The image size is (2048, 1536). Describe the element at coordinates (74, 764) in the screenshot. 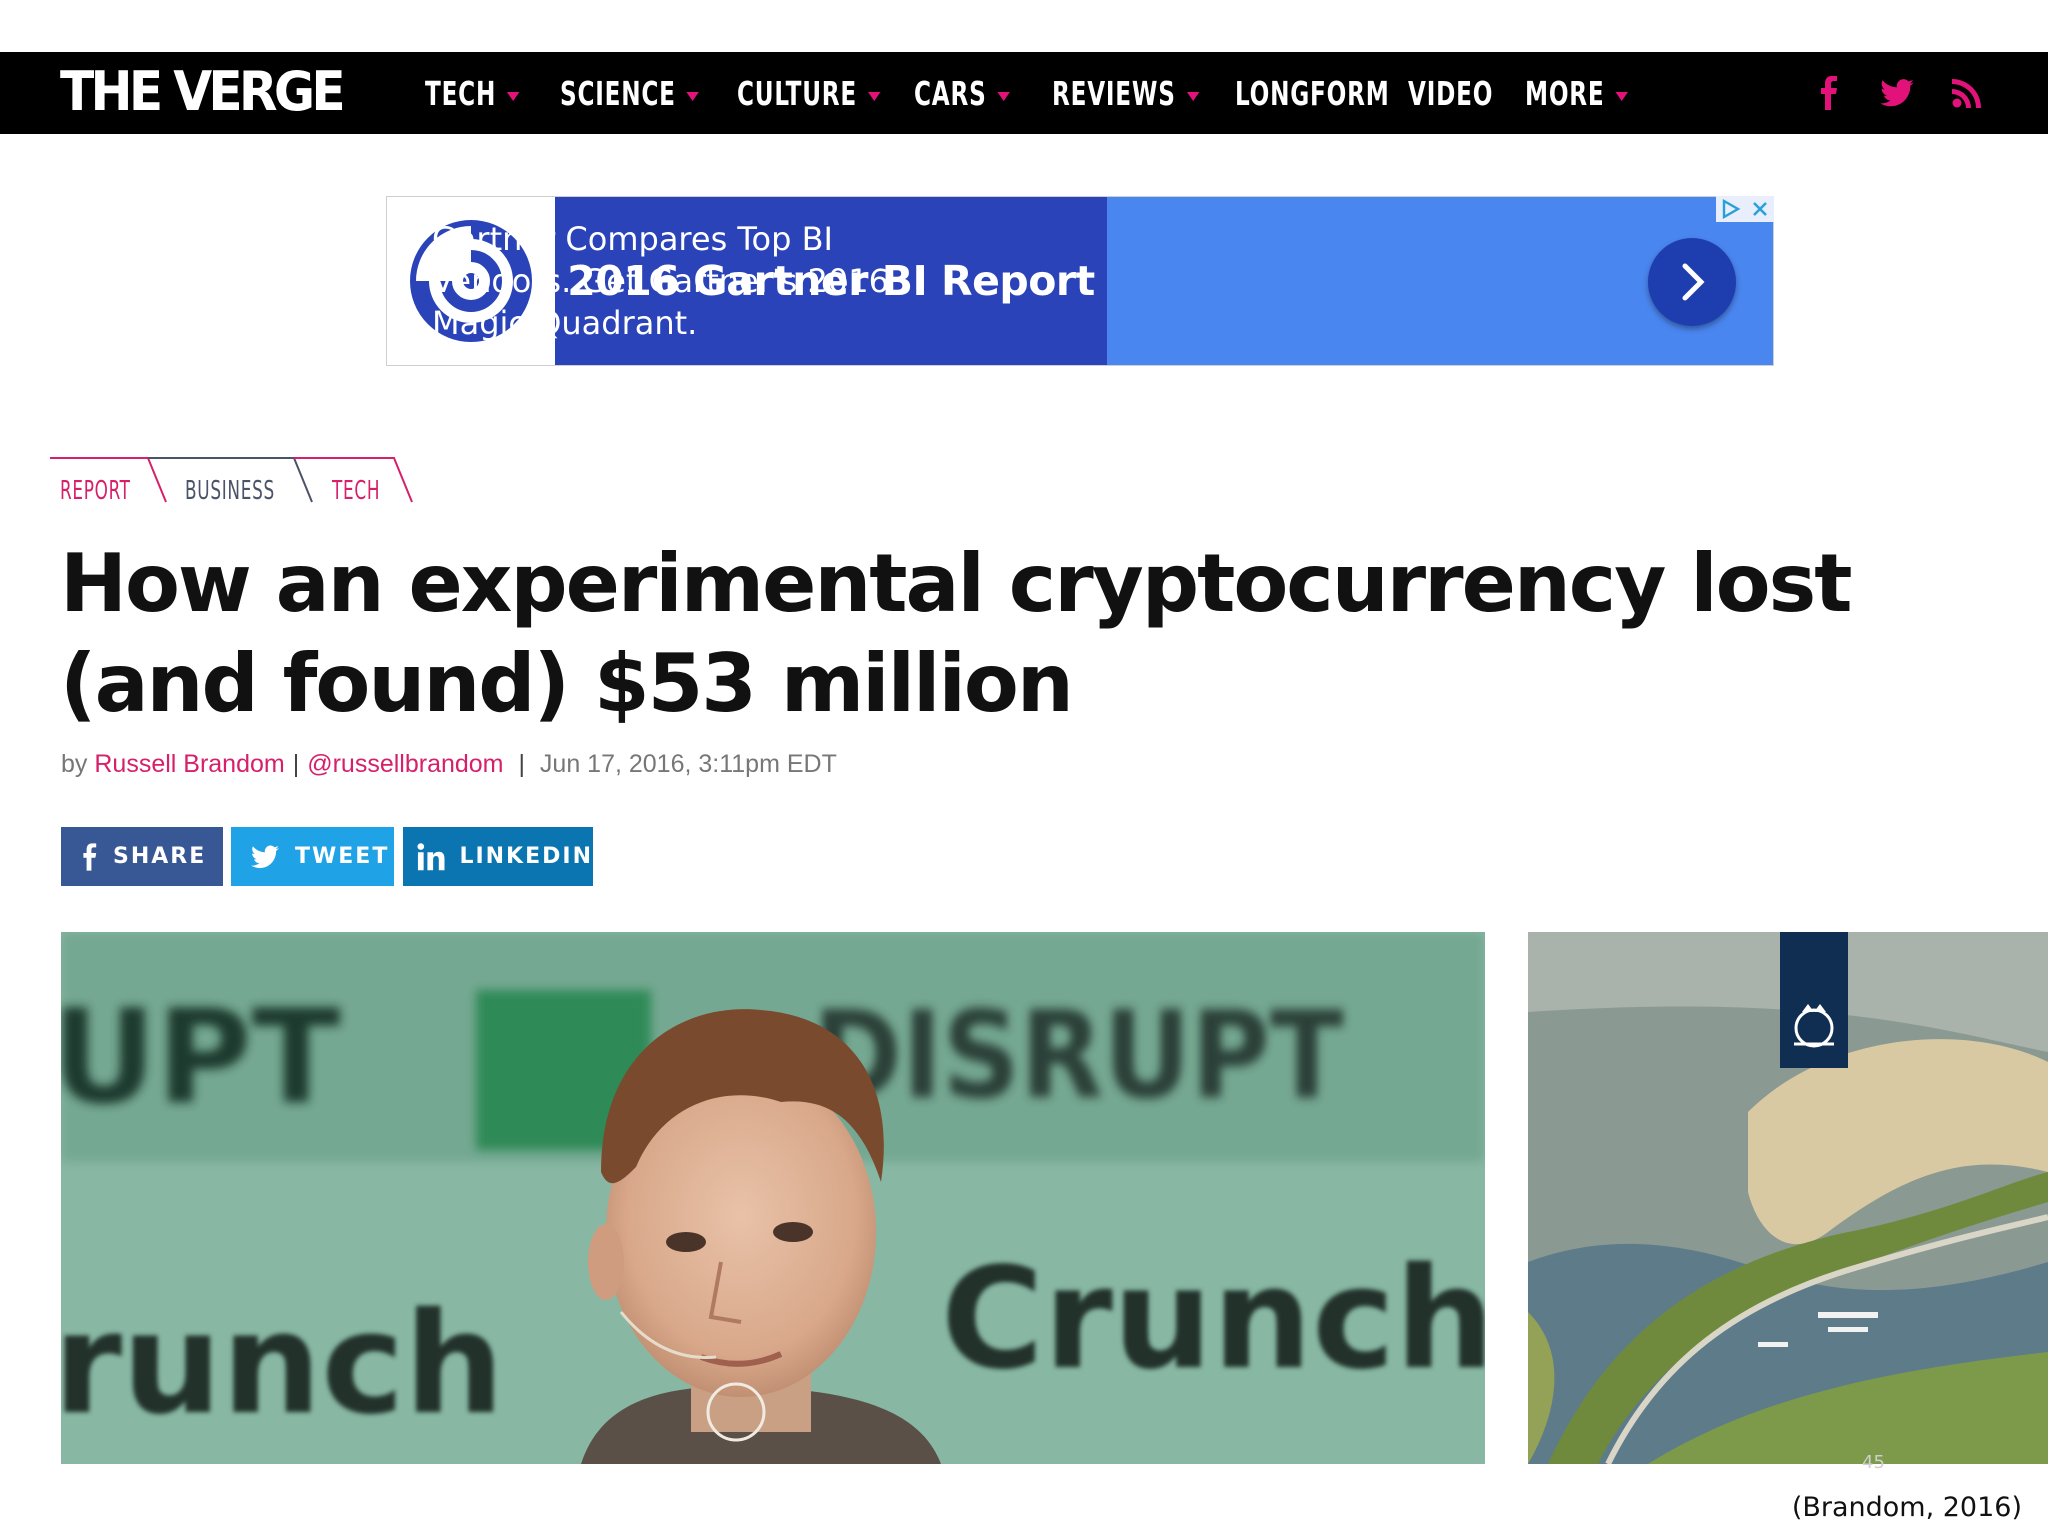

I see `byline-prefix: by` at that location.